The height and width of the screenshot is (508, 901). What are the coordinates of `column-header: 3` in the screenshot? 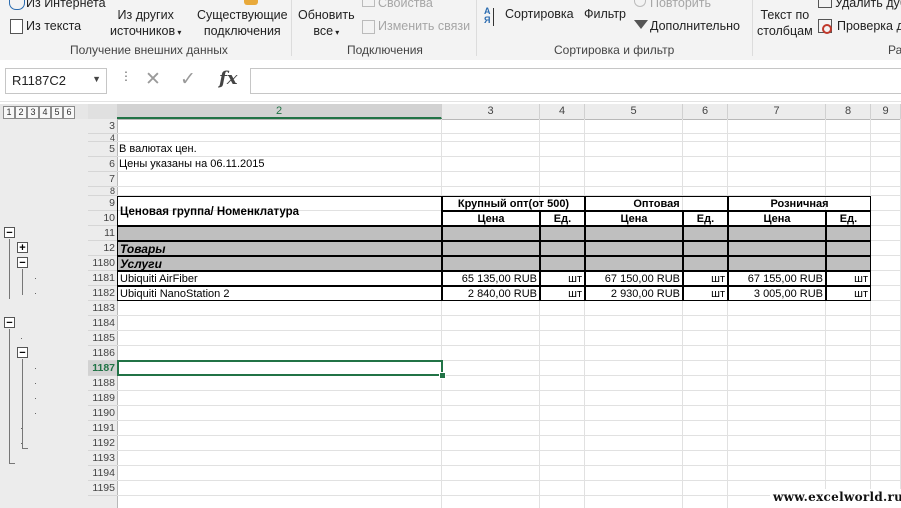 It's located at (491, 111).